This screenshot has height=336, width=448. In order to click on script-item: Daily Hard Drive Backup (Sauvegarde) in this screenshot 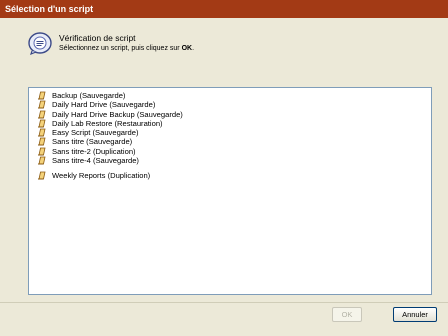, I will do `click(110, 114)`.